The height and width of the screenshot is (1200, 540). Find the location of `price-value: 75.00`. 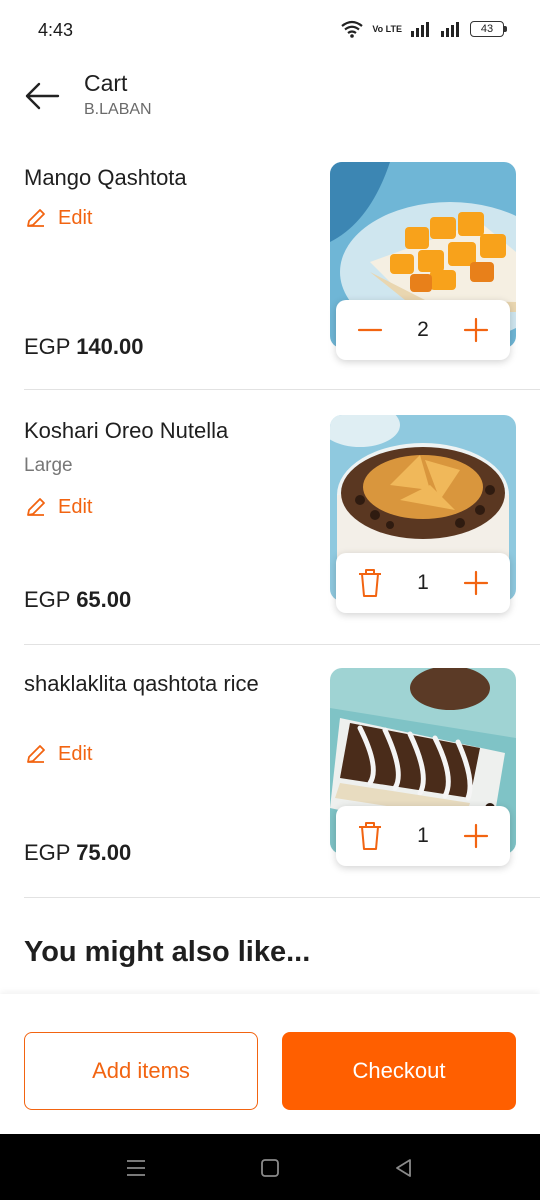

price-value: 75.00 is located at coordinates (104, 852).